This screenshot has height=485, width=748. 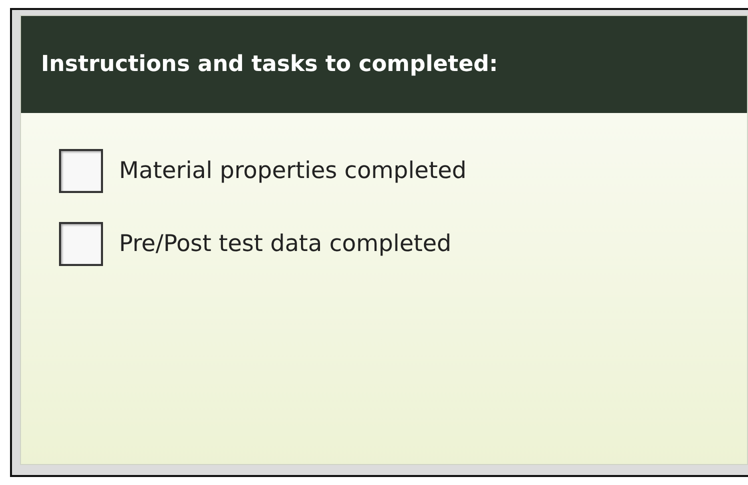 I want to click on task-label: Pre/Post test data completed, so click(x=285, y=244).